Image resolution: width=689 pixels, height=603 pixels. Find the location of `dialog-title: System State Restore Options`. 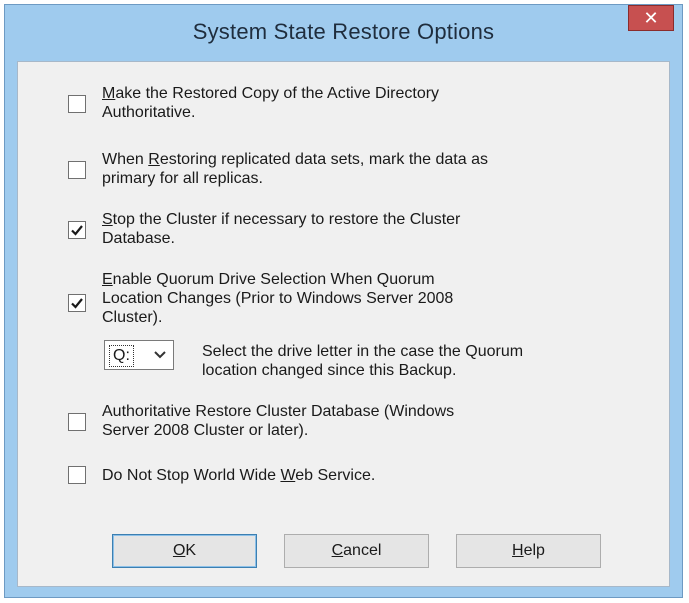

dialog-title: System State Restore Options is located at coordinates (343, 31).